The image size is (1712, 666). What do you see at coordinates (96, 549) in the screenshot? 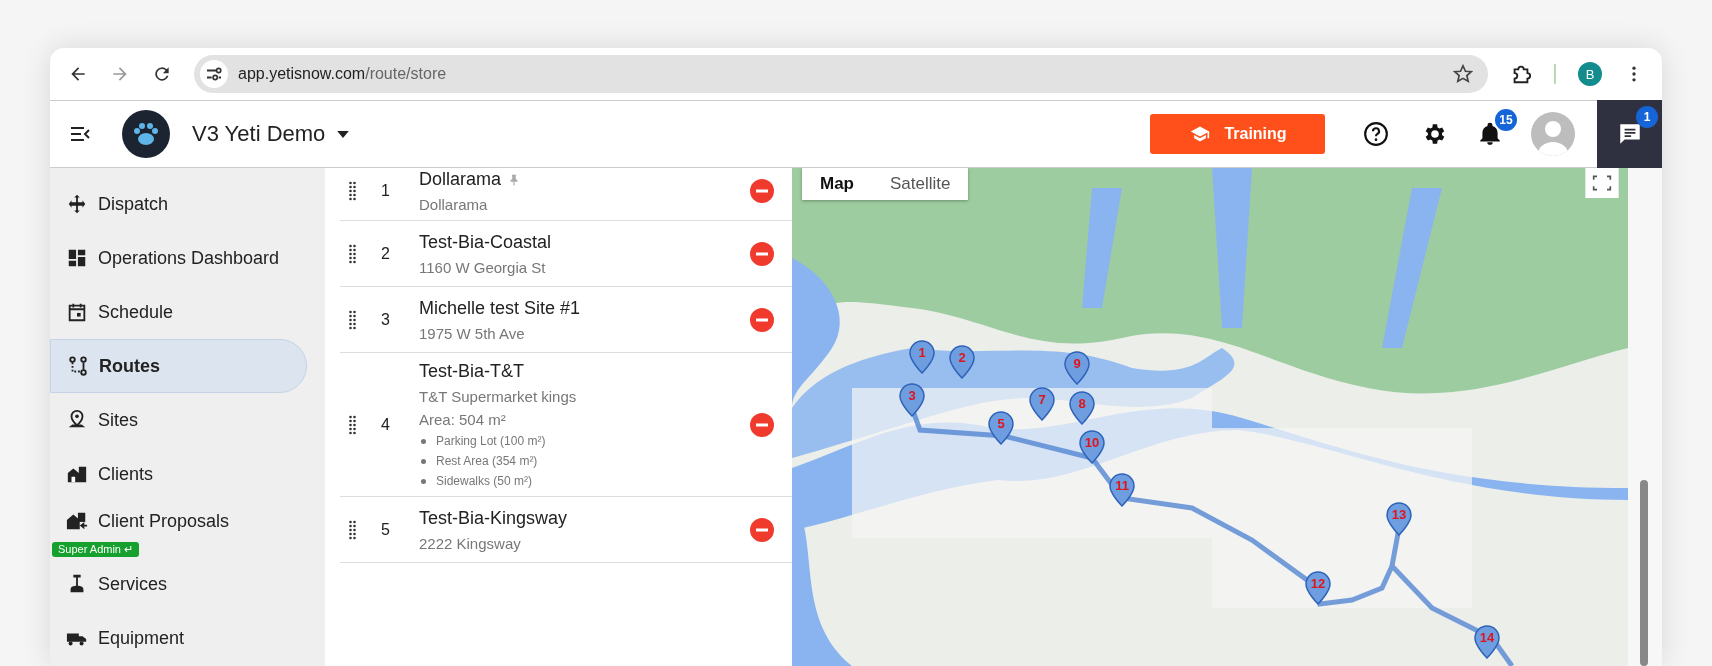
I see `super-admin-badge: Super Admin ↵` at bounding box center [96, 549].